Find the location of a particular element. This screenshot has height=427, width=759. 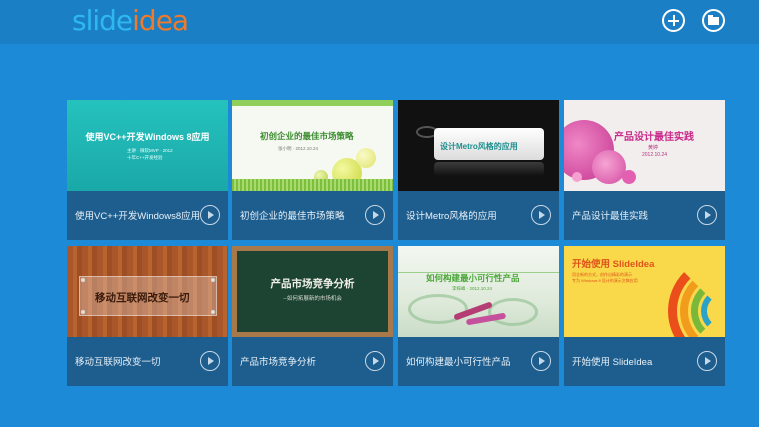

thumbnail-subtitle: --如何拓展新的市场机会 is located at coordinates (312, 299).